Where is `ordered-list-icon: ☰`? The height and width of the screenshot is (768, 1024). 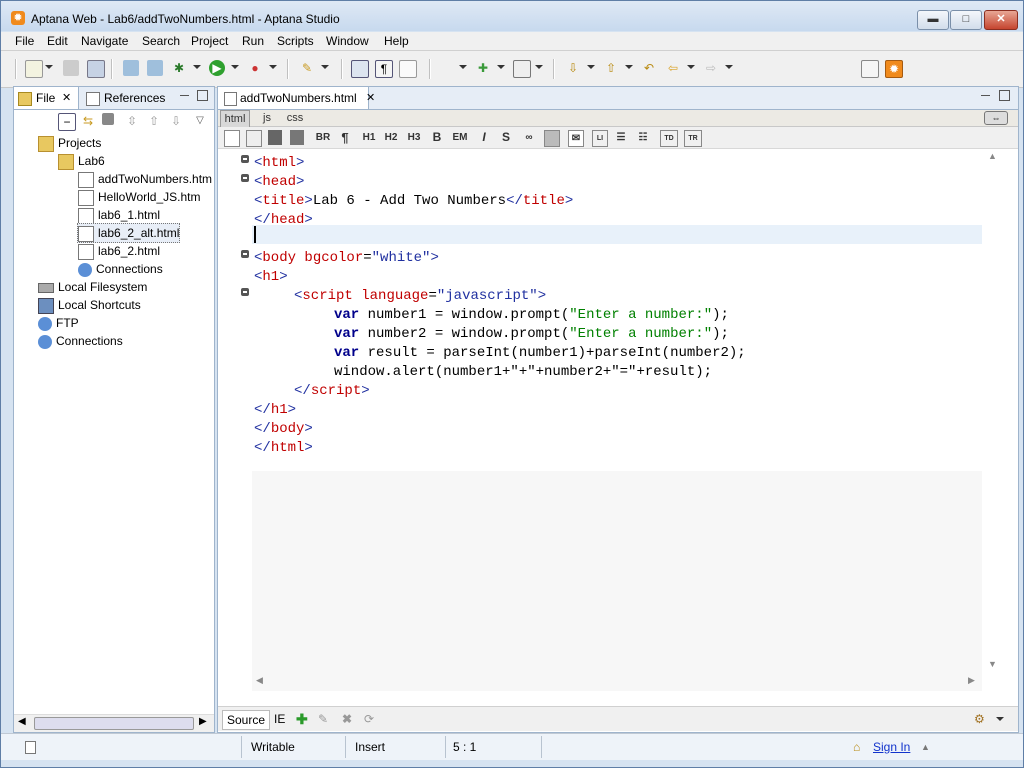 ordered-list-icon: ☰ is located at coordinates (621, 137).